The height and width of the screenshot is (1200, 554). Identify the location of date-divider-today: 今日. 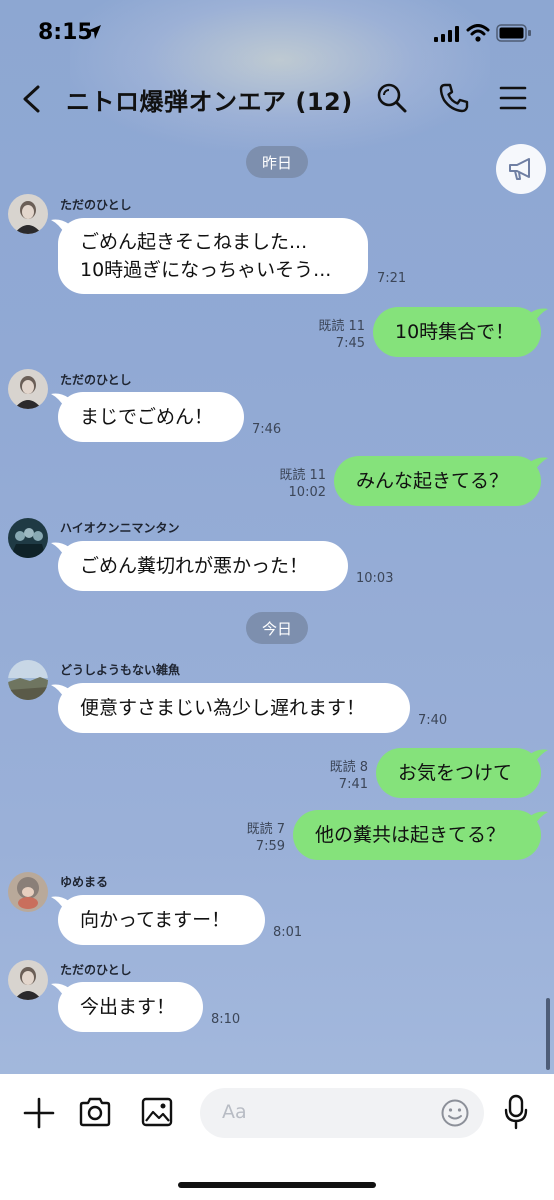
(277, 628).